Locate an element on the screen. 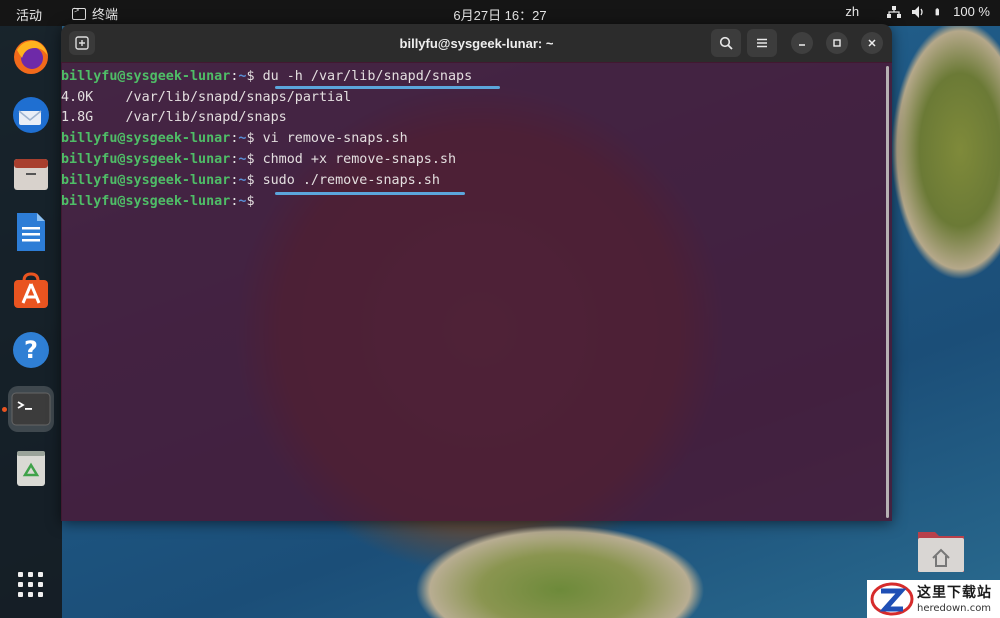 The height and width of the screenshot is (618, 1000). command-text: chmod +x remove-snaps.sh is located at coordinates (359, 159).